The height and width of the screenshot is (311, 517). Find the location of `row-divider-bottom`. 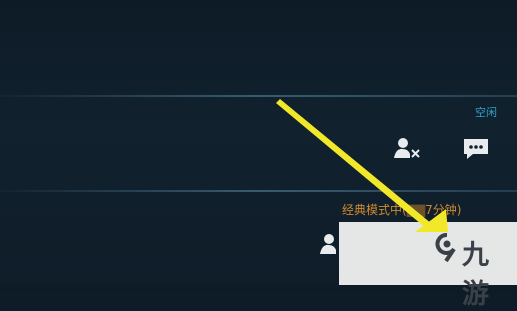

row-divider-bottom is located at coordinates (258, 191).